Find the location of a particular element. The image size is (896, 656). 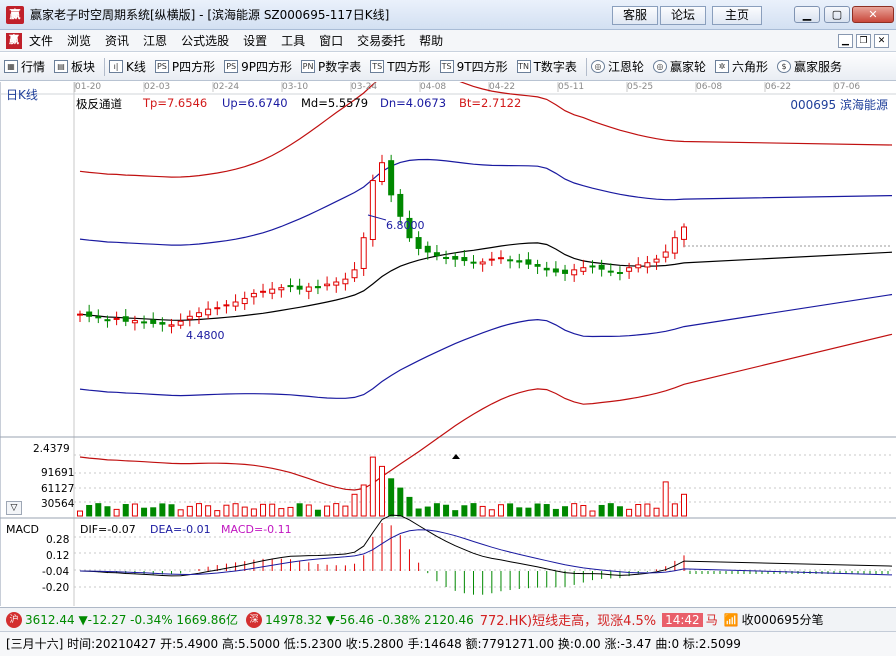

menu-trade: 交易委托 is located at coordinates (381, 41).